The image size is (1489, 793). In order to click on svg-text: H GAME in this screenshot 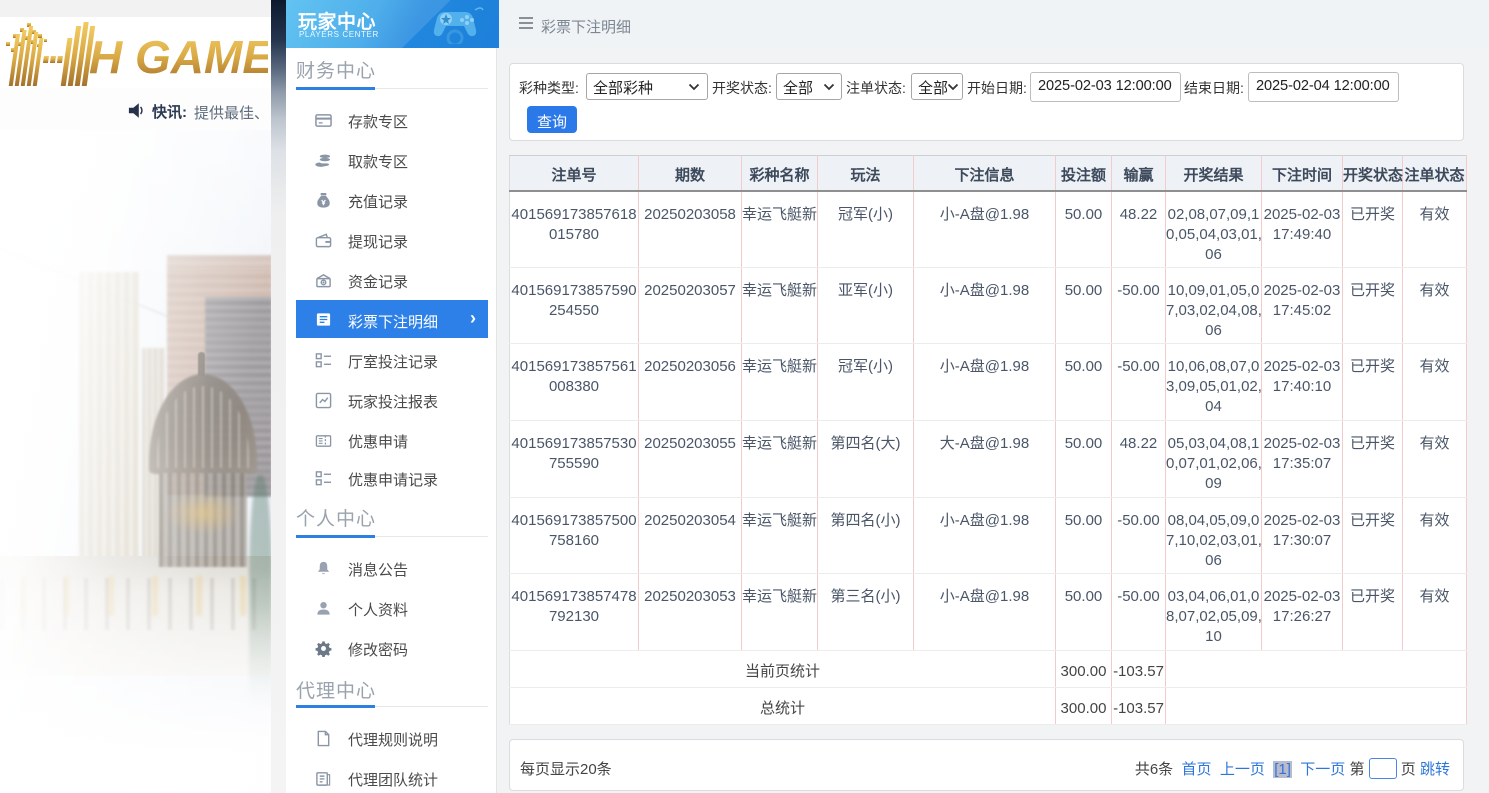, I will do `click(178, 57)`.